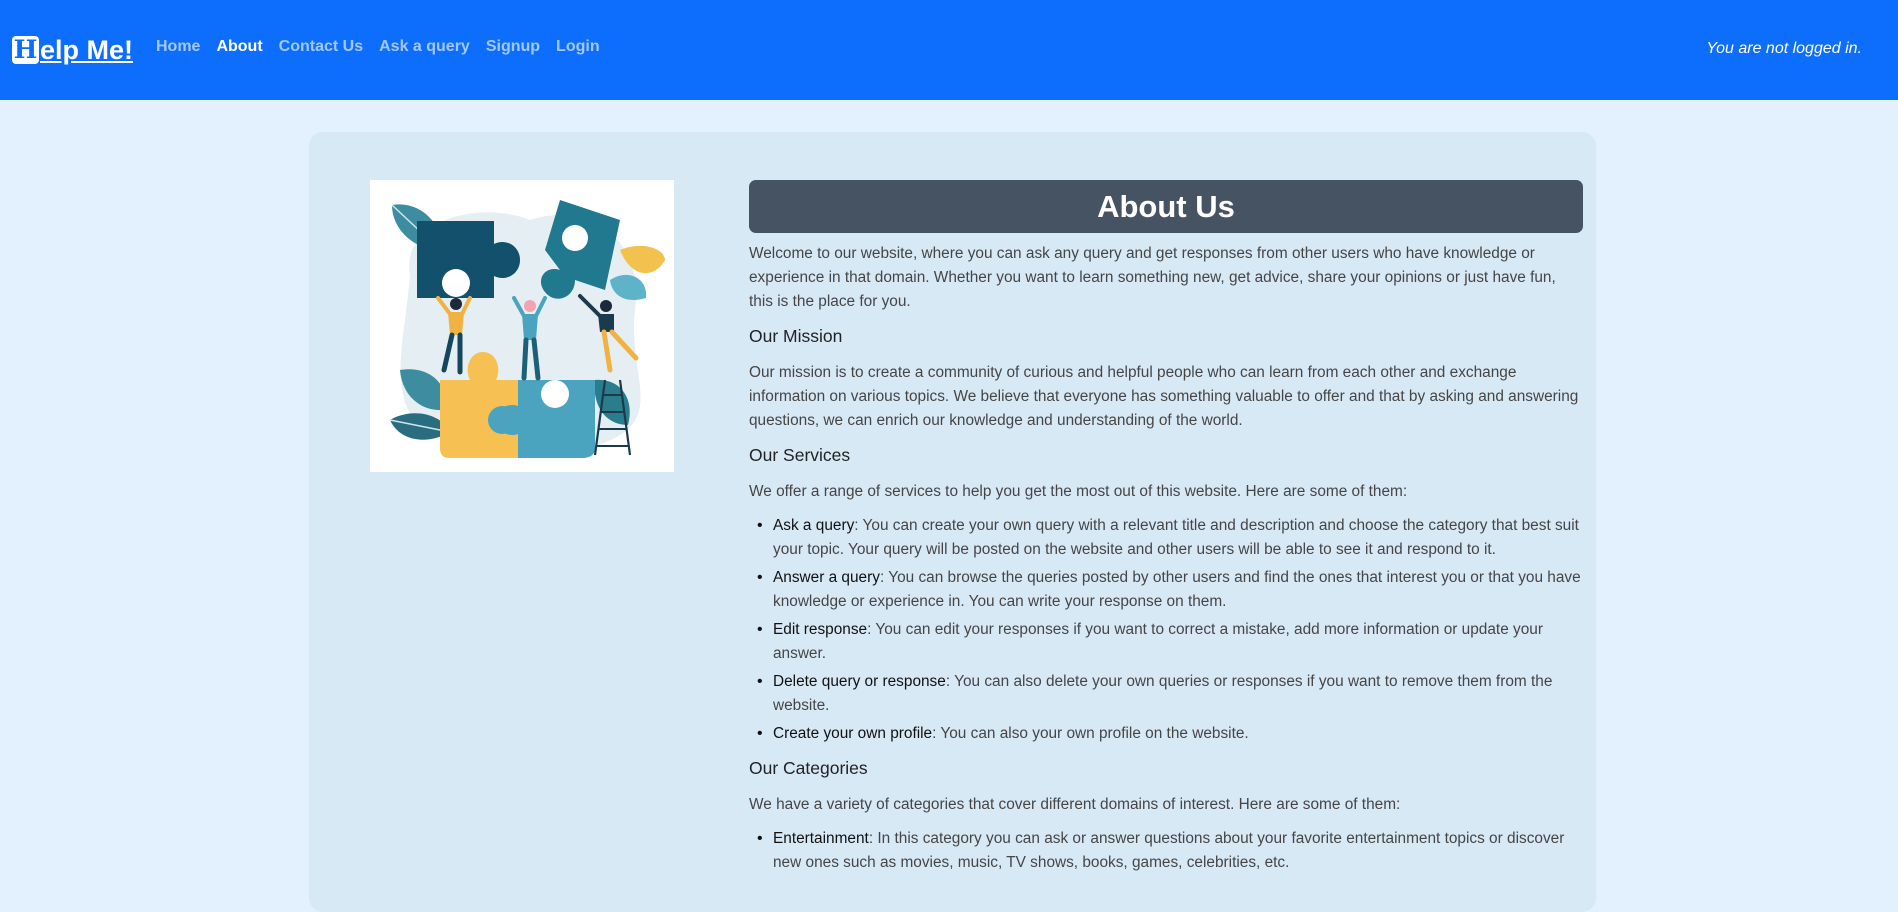 Image resolution: width=1898 pixels, height=912 pixels. Describe the element at coordinates (796, 336) in the screenshot. I see `mission-heading: Our Mission` at that location.